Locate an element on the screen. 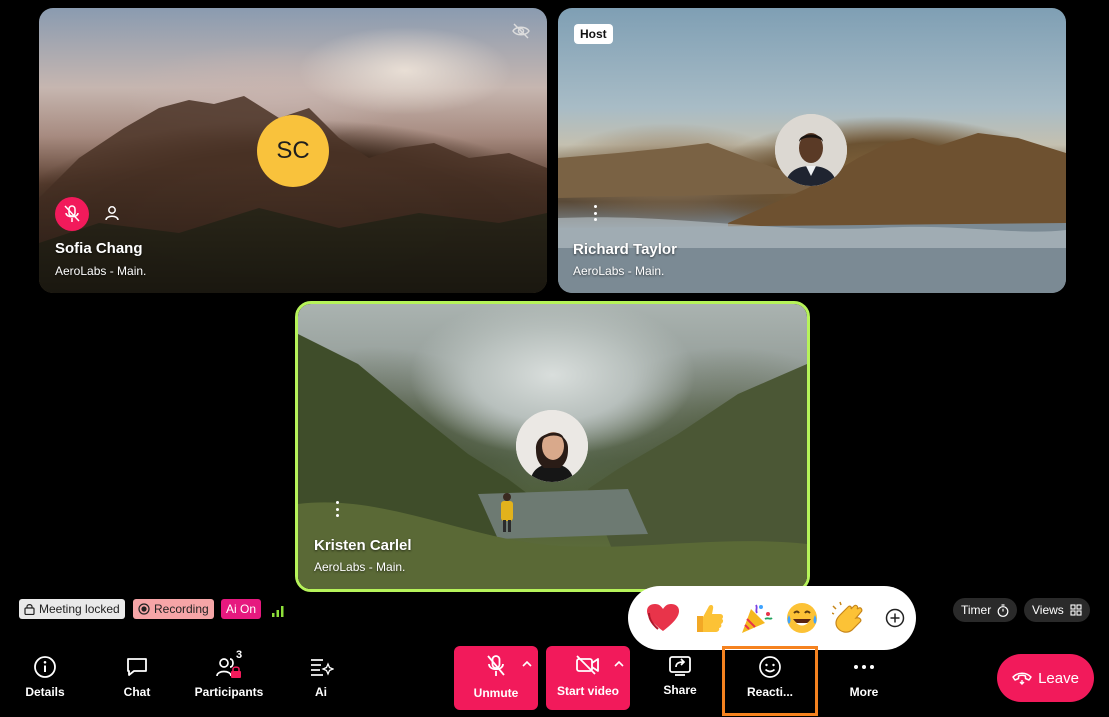  more-horizontal-icon is located at coordinates (864, 667).